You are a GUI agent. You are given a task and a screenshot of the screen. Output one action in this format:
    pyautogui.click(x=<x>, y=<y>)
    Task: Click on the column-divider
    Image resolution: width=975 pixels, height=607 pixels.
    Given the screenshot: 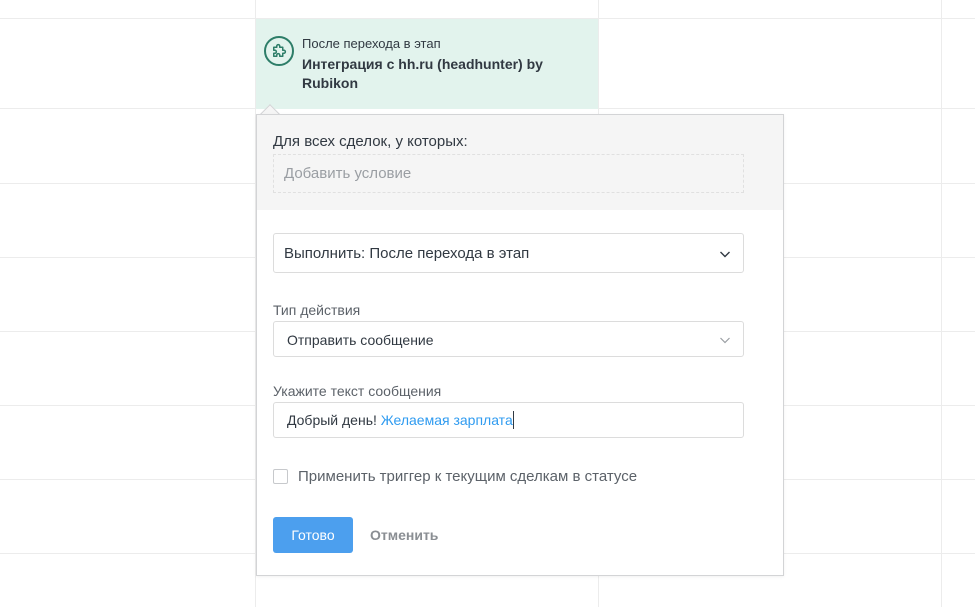 What is the action you would take?
    pyautogui.click(x=941, y=303)
    